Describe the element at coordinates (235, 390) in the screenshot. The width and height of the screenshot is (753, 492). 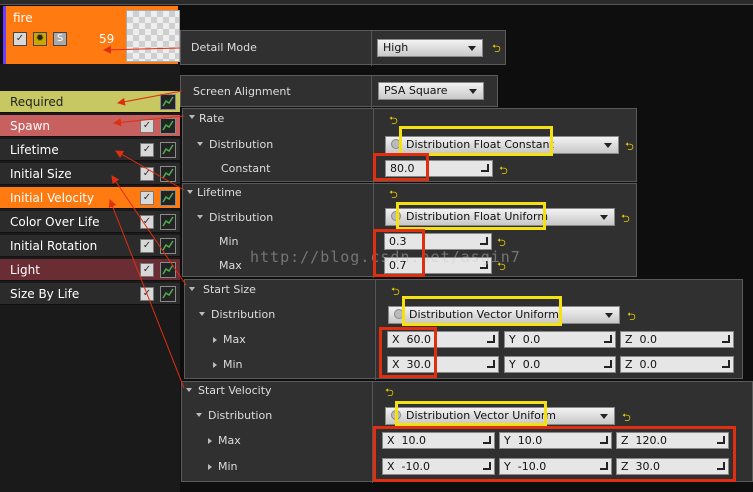
I see `start-velocity-header: Start Velocity` at that location.